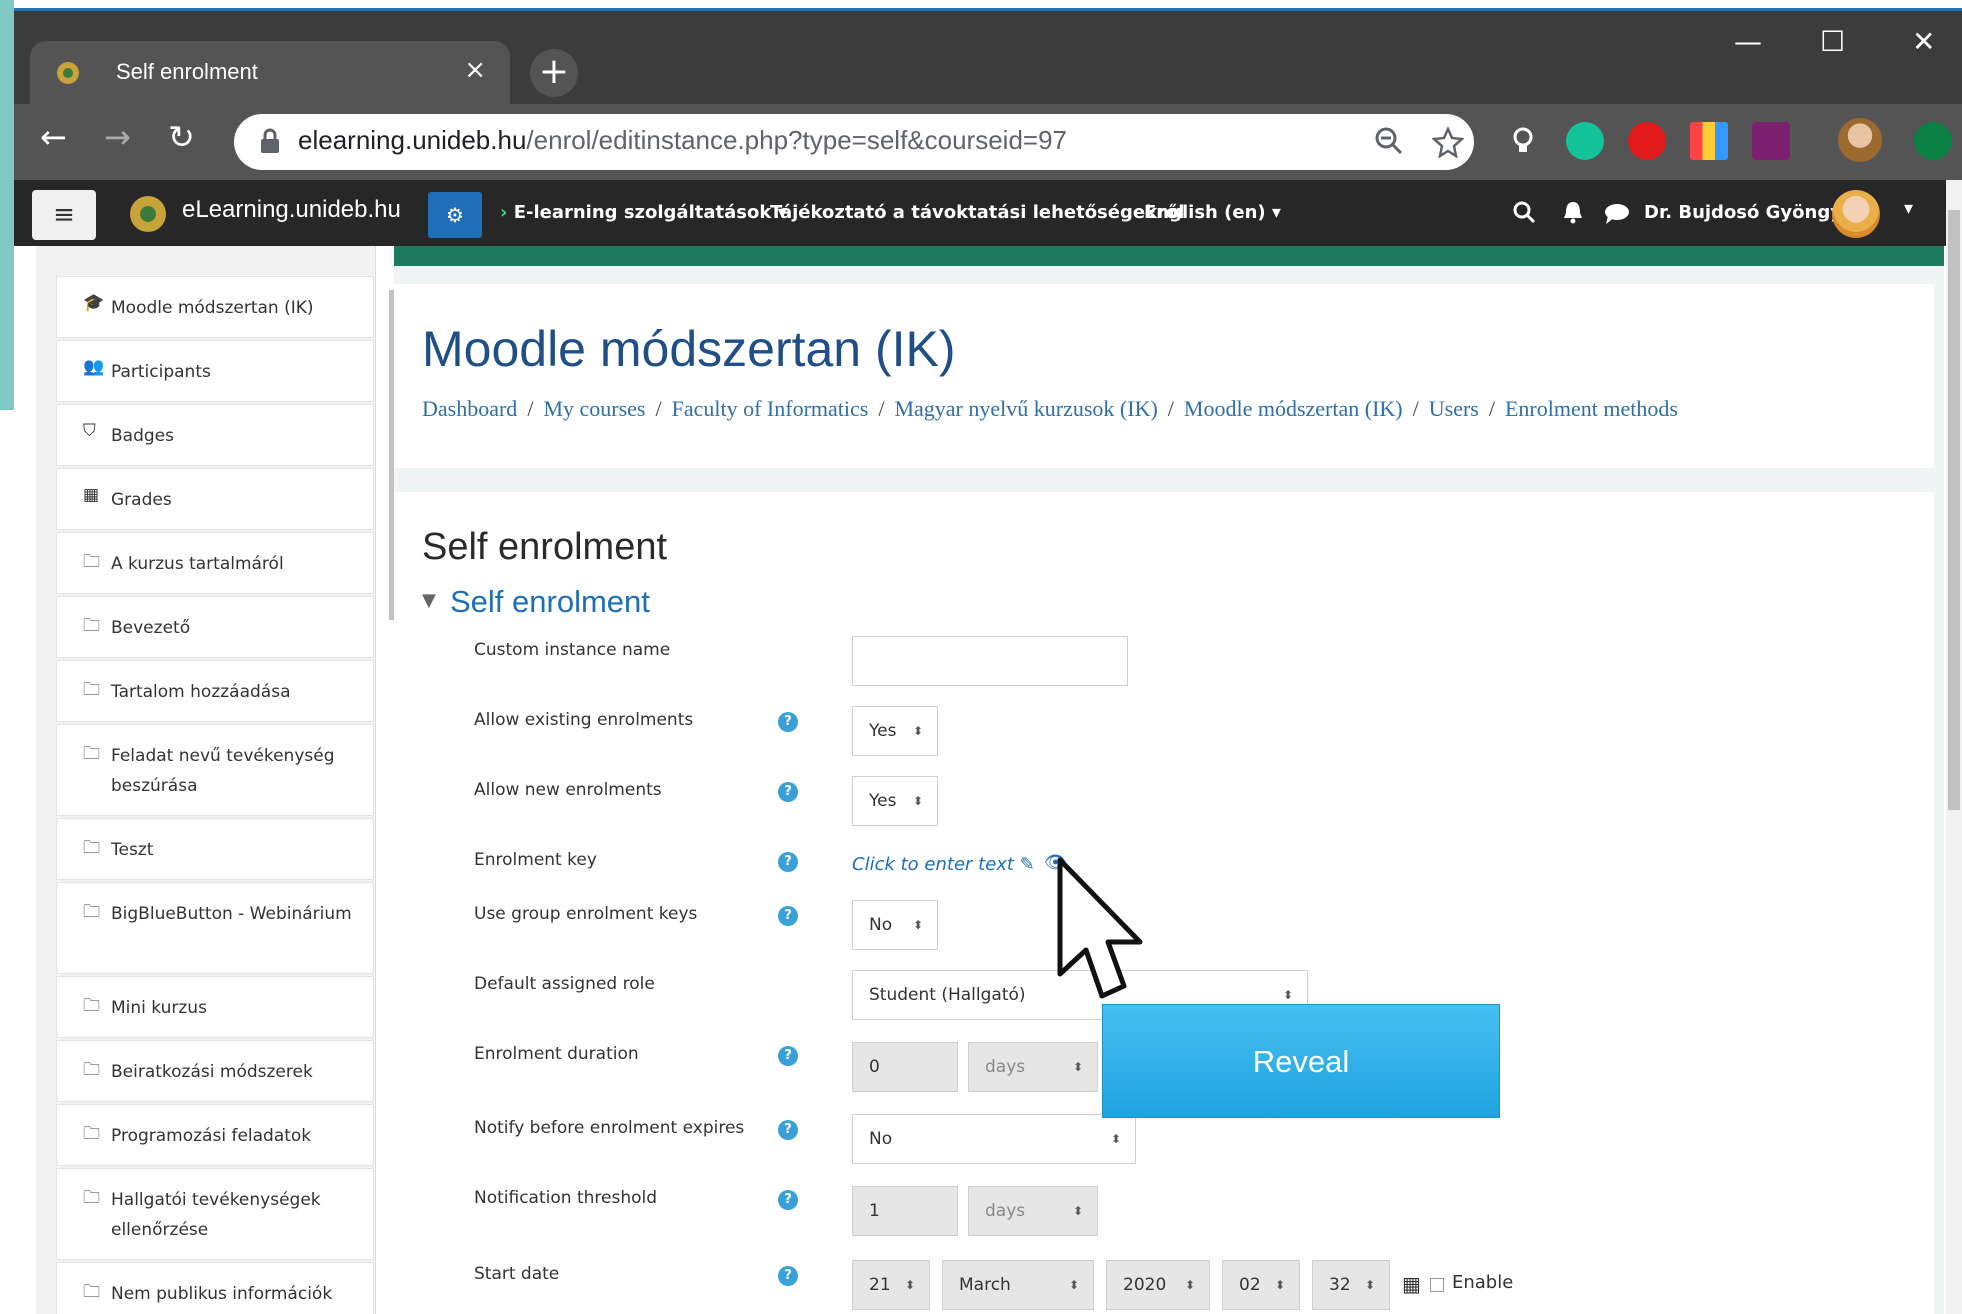  I want to click on drawer-item-section: 🗀 Mini kurzus, so click(215, 1007).